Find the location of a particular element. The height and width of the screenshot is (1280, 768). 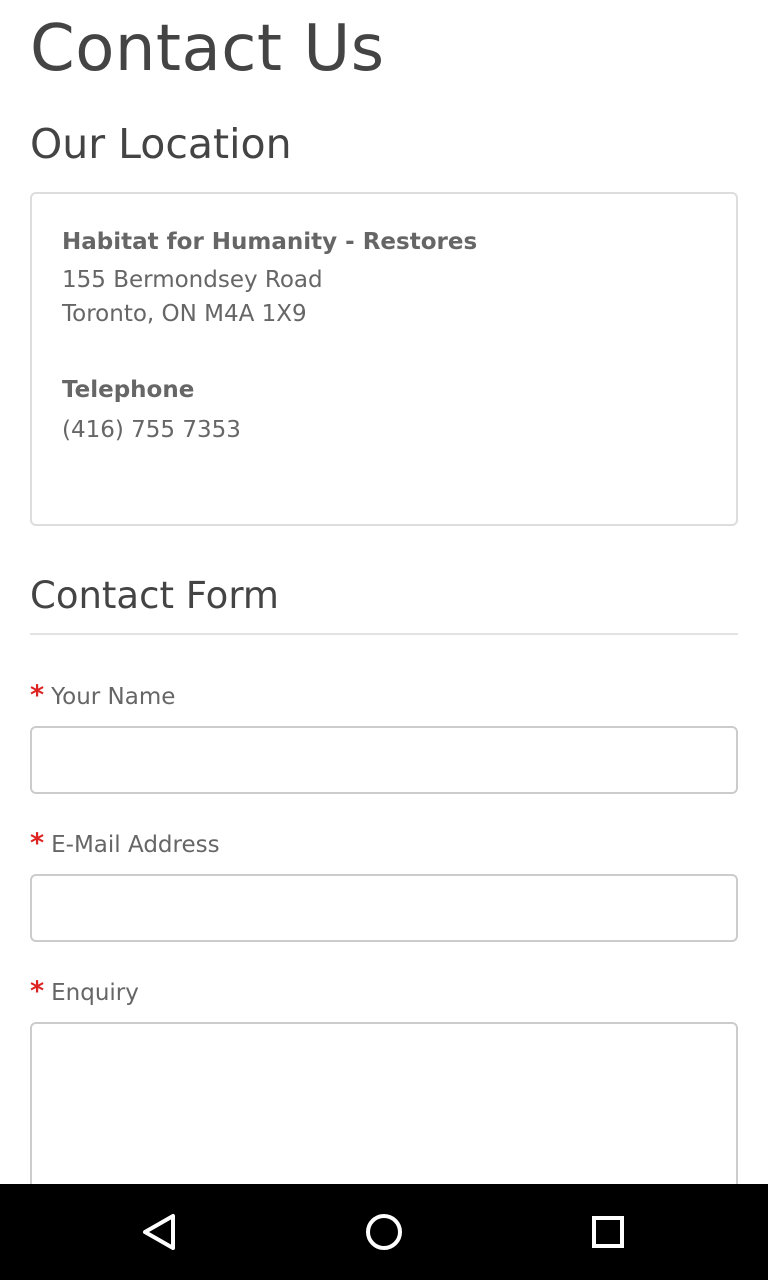

recents-square-icon is located at coordinates (608, 1232).